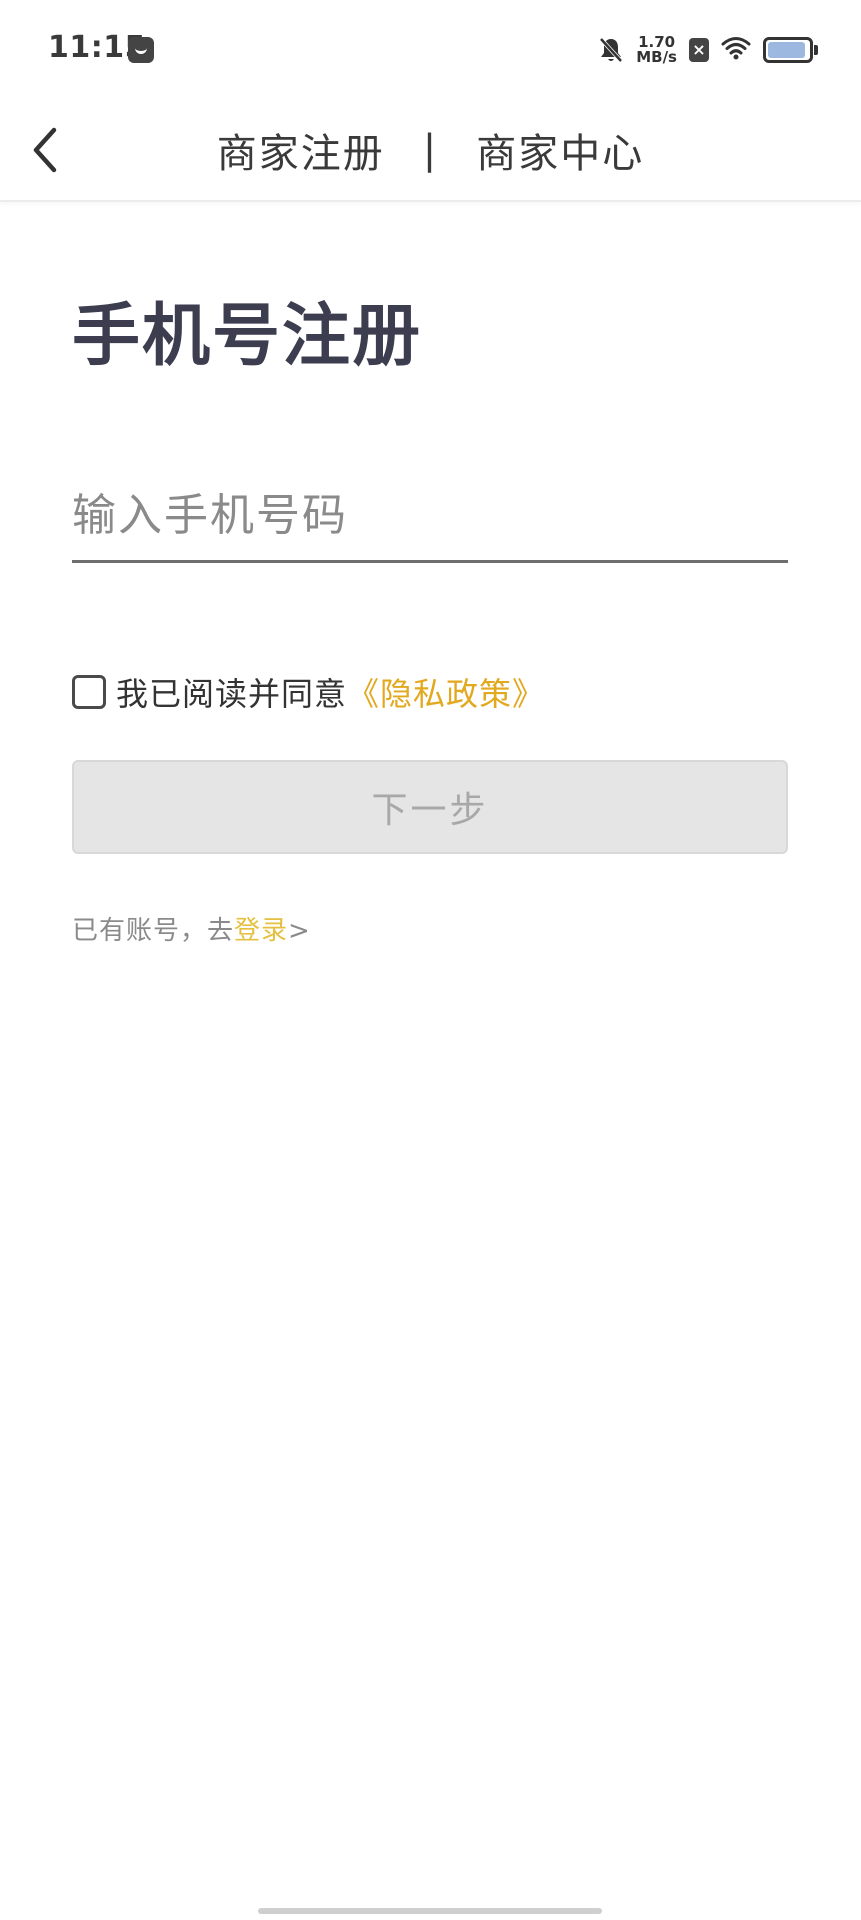 This screenshot has width=861, height=1920. Describe the element at coordinates (299, 931) in the screenshot. I see `login-arrow: >` at that location.